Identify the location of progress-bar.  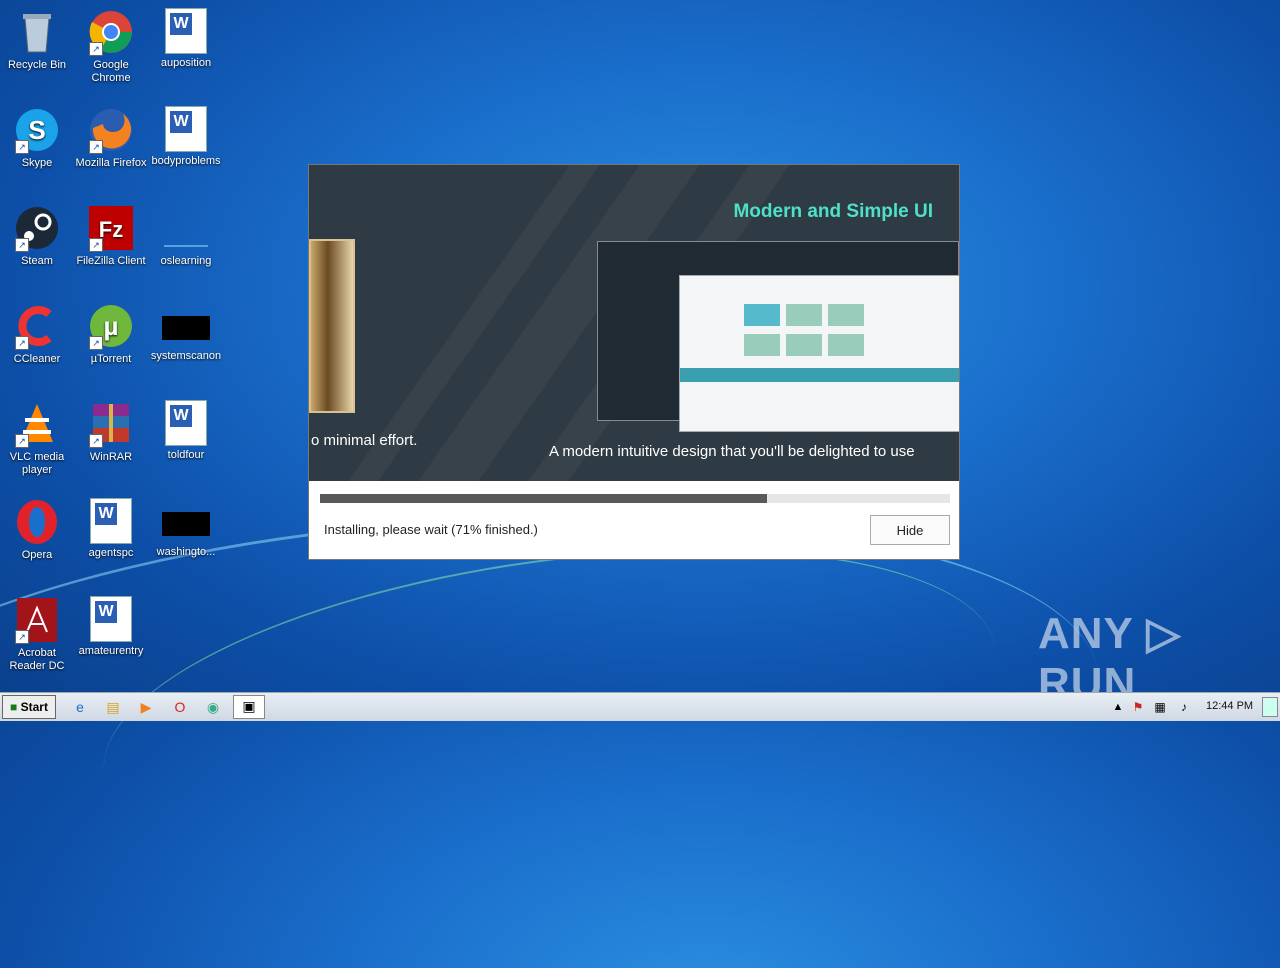
(635, 498).